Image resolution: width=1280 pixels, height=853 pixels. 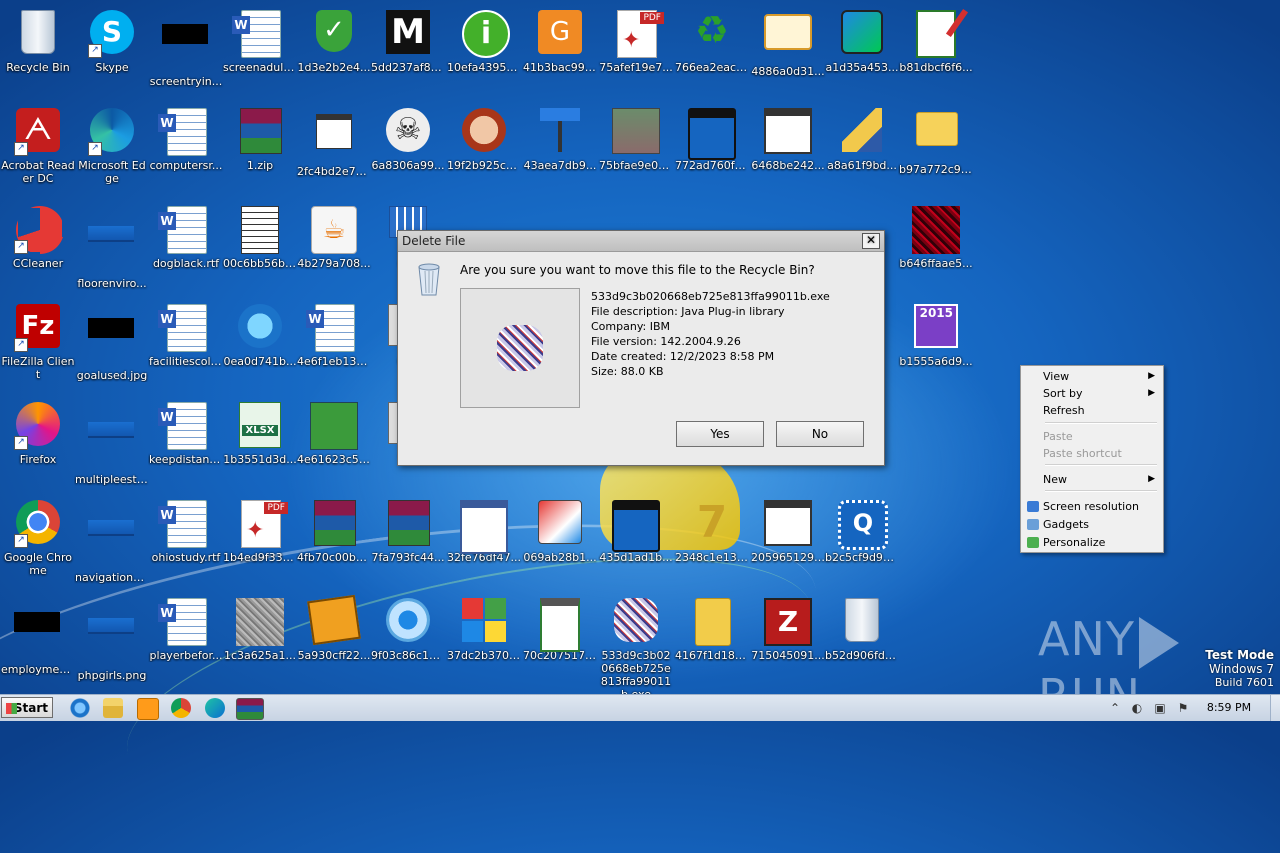 I want to click on edge-icon, so click(x=215, y=708).